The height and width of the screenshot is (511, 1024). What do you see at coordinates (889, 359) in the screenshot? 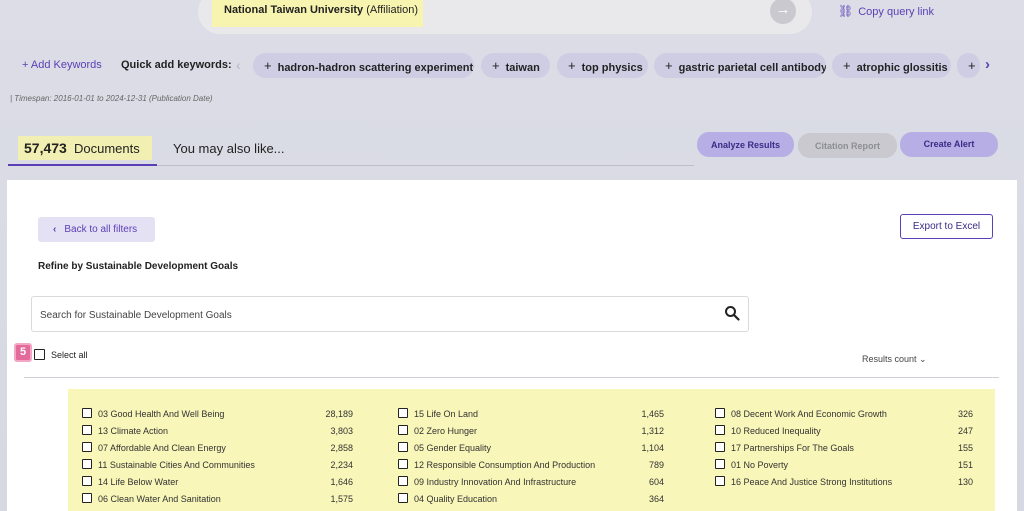
I see `results-count-label: Results count` at bounding box center [889, 359].